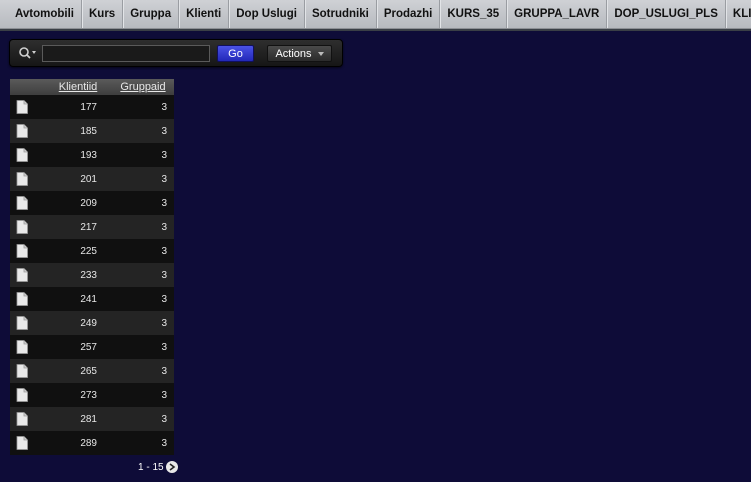  Describe the element at coordinates (126, 53) in the screenshot. I see `search-input` at that location.